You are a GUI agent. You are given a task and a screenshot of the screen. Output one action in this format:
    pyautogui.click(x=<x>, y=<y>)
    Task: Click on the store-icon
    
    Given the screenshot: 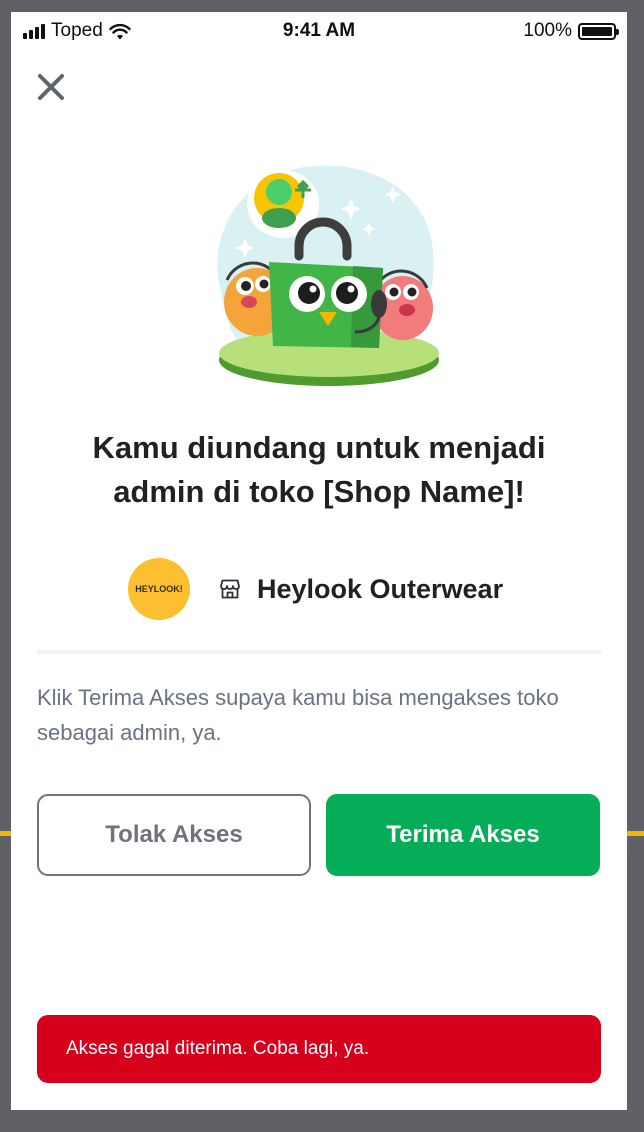 What is the action you would take?
    pyautogui.click(x=230, y=589)
    